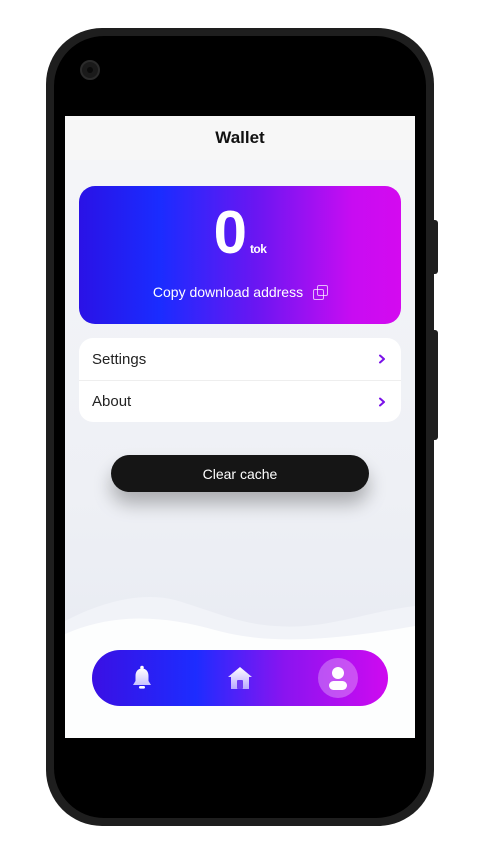 The height and width of the screenshot is (854, 480). What do you see at coordinates (119, 359) in the screenshot?
I see `menu-item-label: Settings` at bounding box center [119, 359].